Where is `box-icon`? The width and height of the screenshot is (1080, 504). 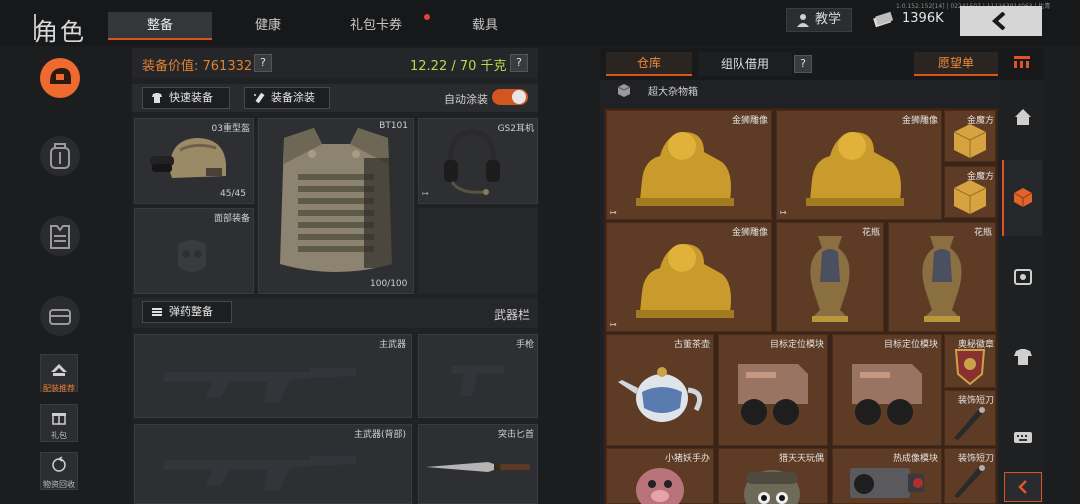
box-icon is located at coordinates (1023, 197).